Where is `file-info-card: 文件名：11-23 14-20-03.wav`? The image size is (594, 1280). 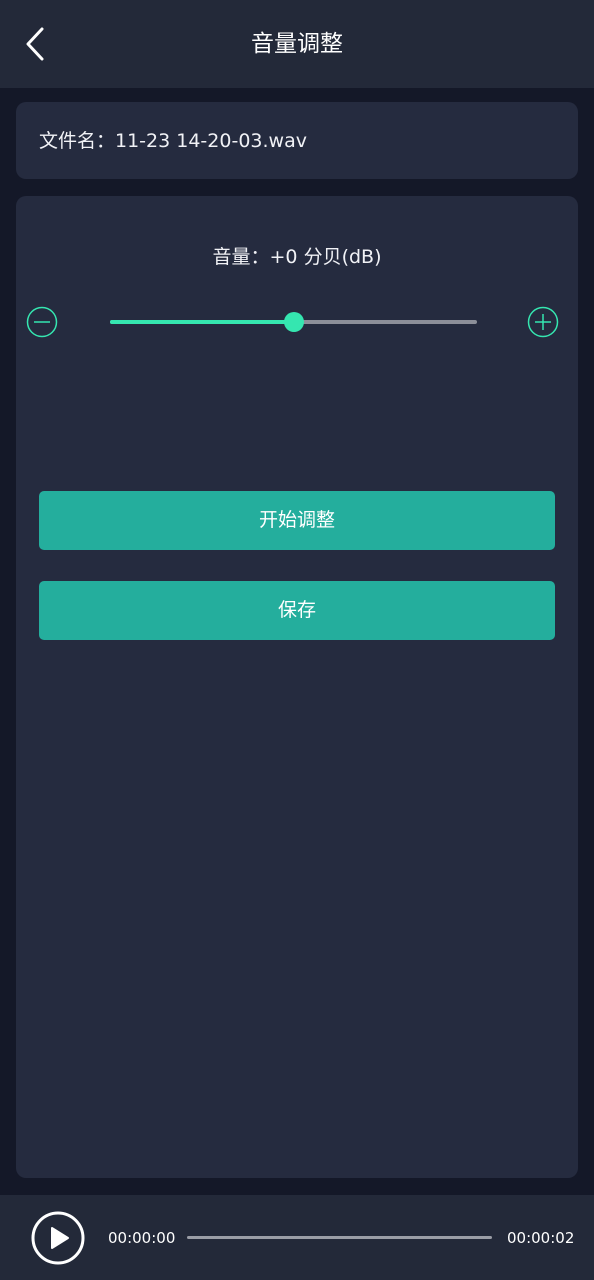 file-info-card: 文件名：11-23 14-20-03.wav is located at coordinates (297, 140).